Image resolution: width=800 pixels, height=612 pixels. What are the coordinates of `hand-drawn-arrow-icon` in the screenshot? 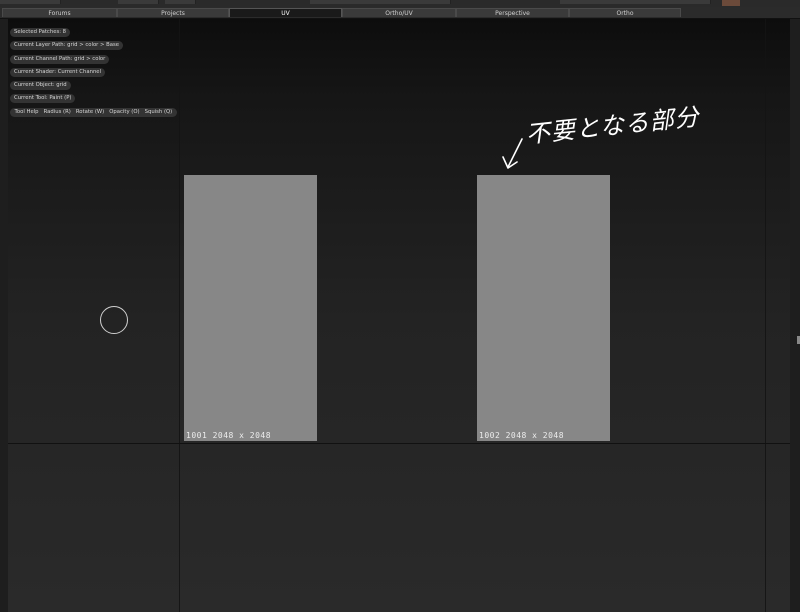 It's located at (512, 153).